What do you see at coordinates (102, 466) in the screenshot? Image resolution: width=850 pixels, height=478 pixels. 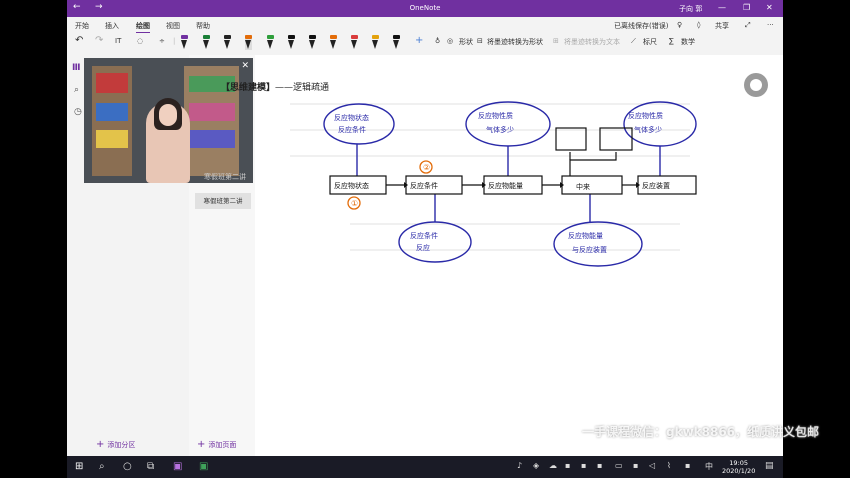 I see `search-icon: ⌕` at bounding box center [102, 466].